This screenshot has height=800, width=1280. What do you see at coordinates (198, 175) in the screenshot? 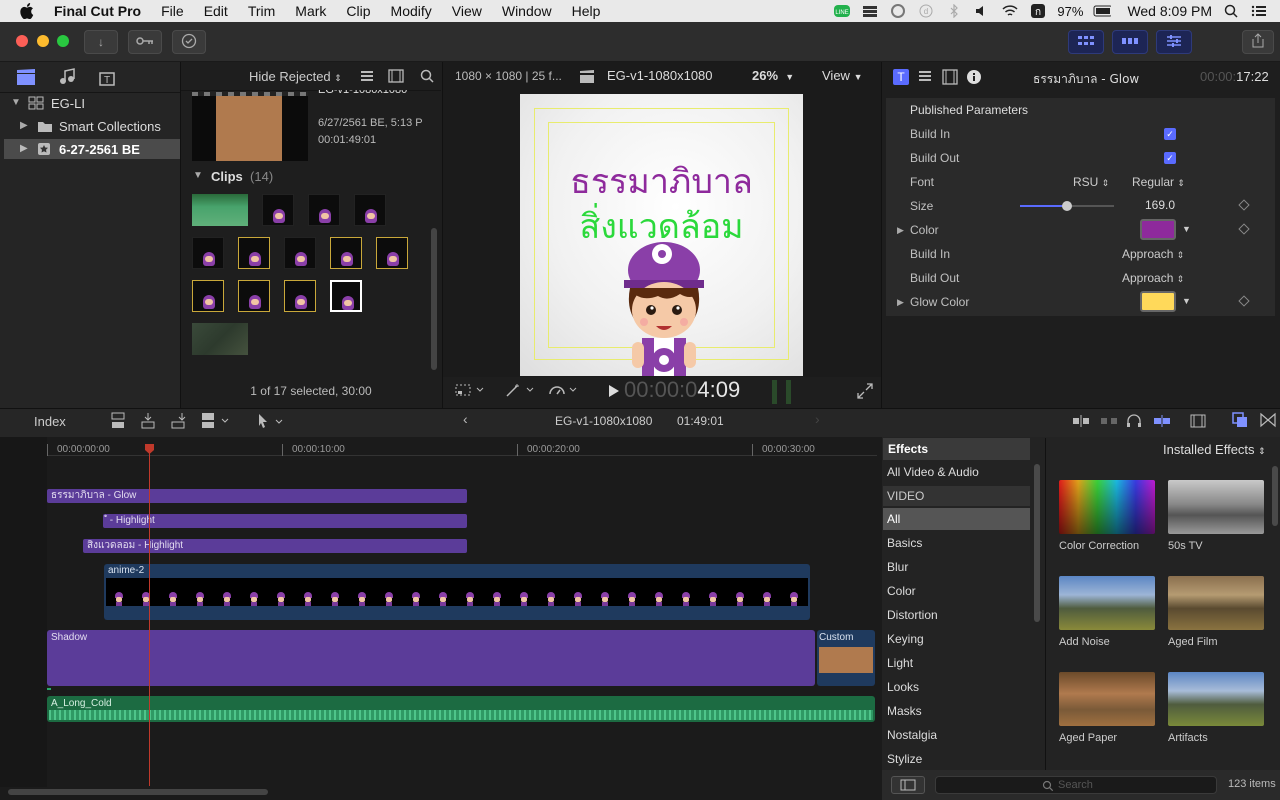
I see `clips-disclosure-icon: ▼` at bounding box center [198, 175].